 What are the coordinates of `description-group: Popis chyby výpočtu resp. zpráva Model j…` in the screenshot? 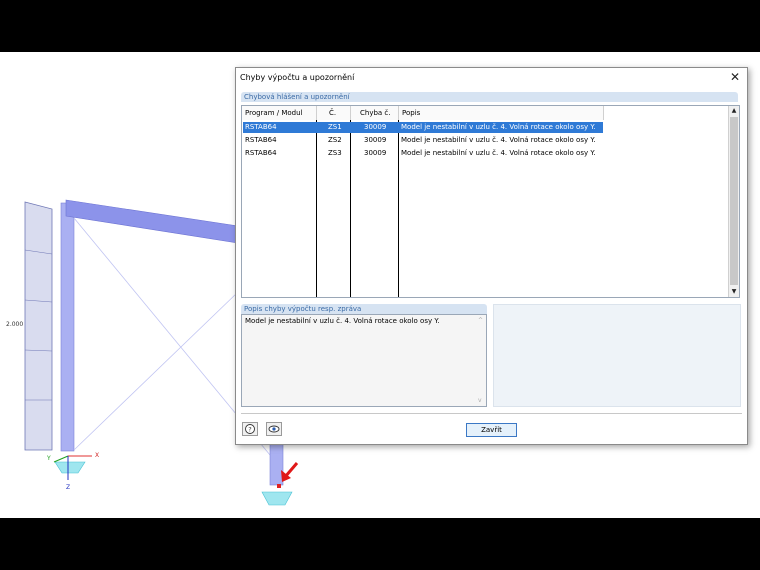 It's located at (364, 355).